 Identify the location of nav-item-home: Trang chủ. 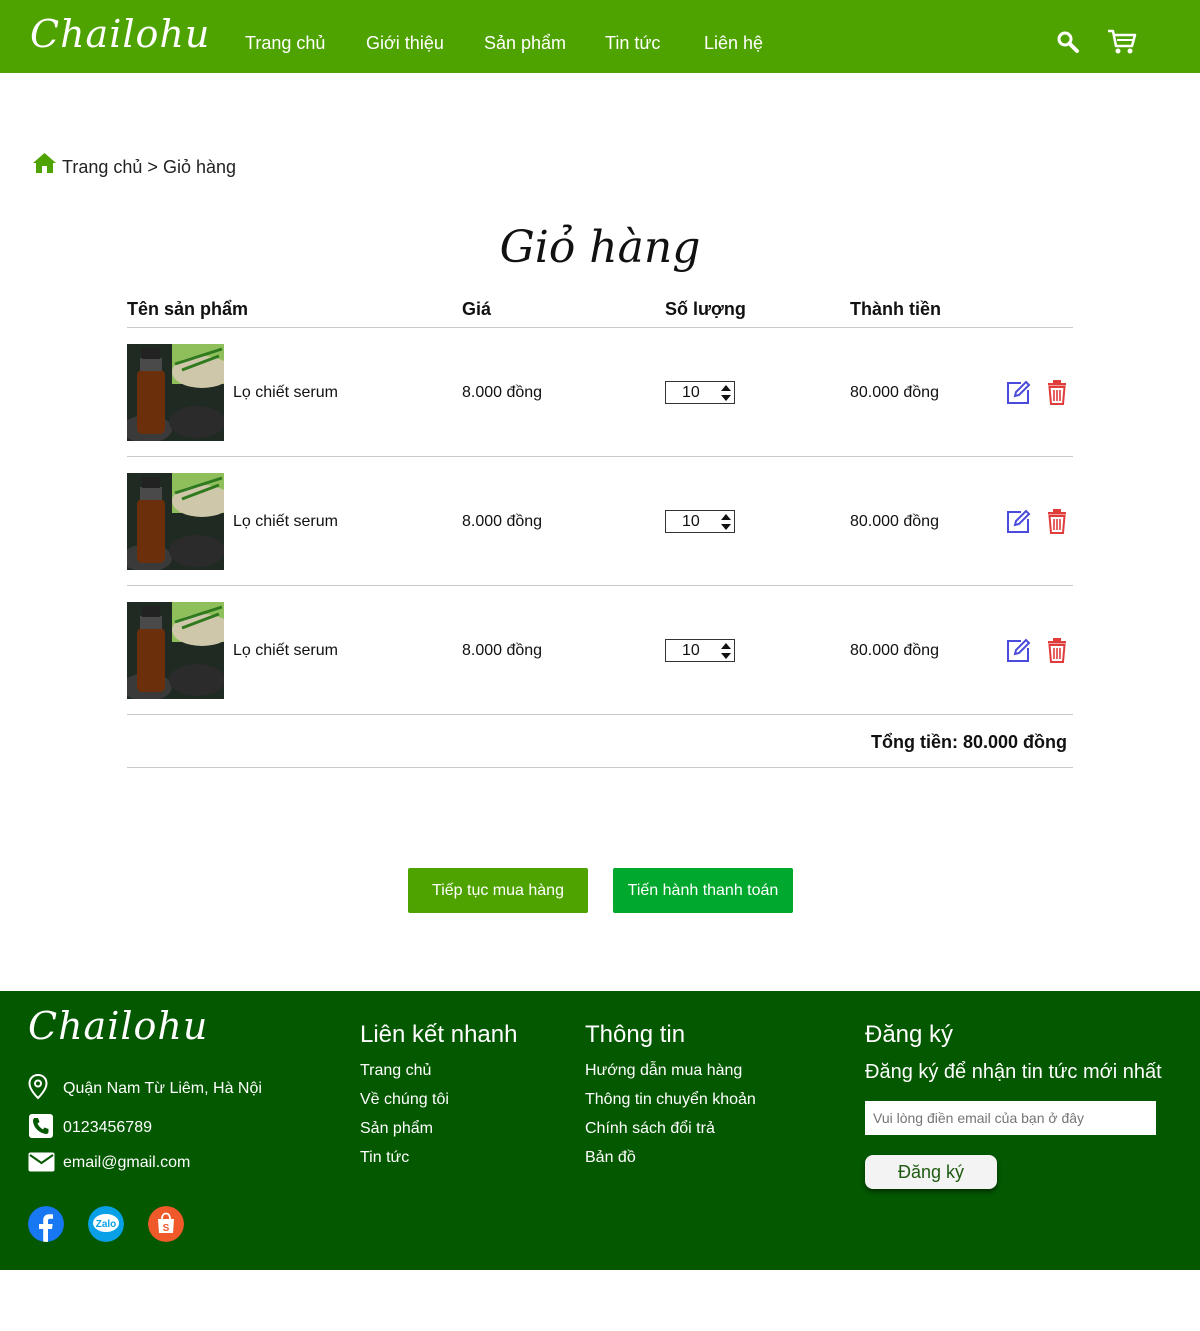
(285, 43).